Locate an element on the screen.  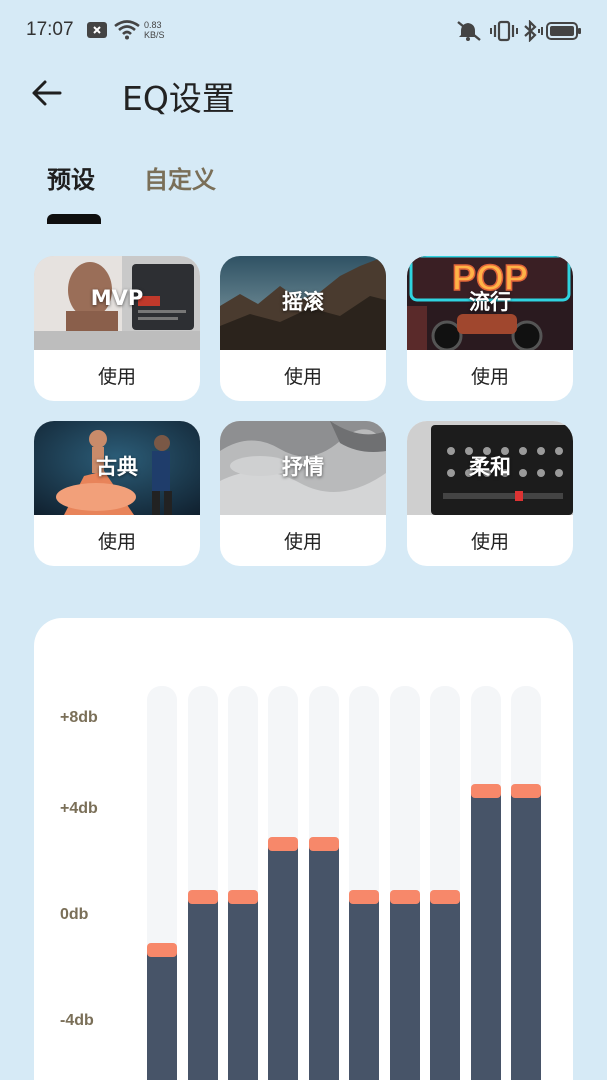
status-bar: 17:07 0.83 KB/S is located at coordinates (303, 30).